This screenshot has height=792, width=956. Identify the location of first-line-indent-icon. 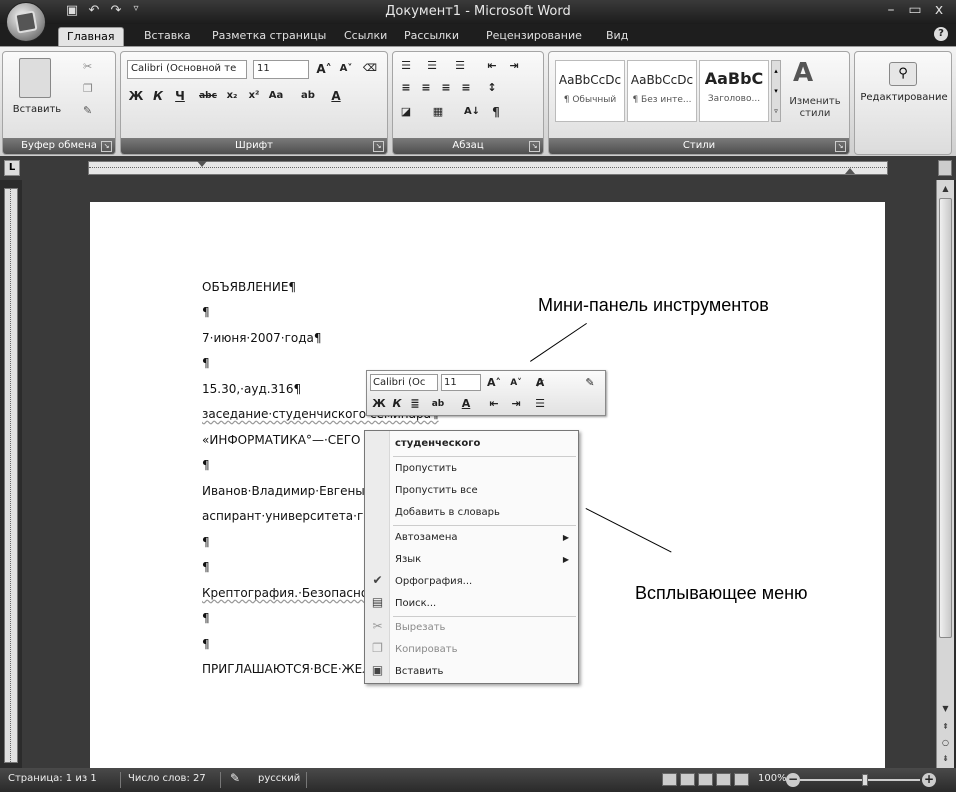
(202, 164).